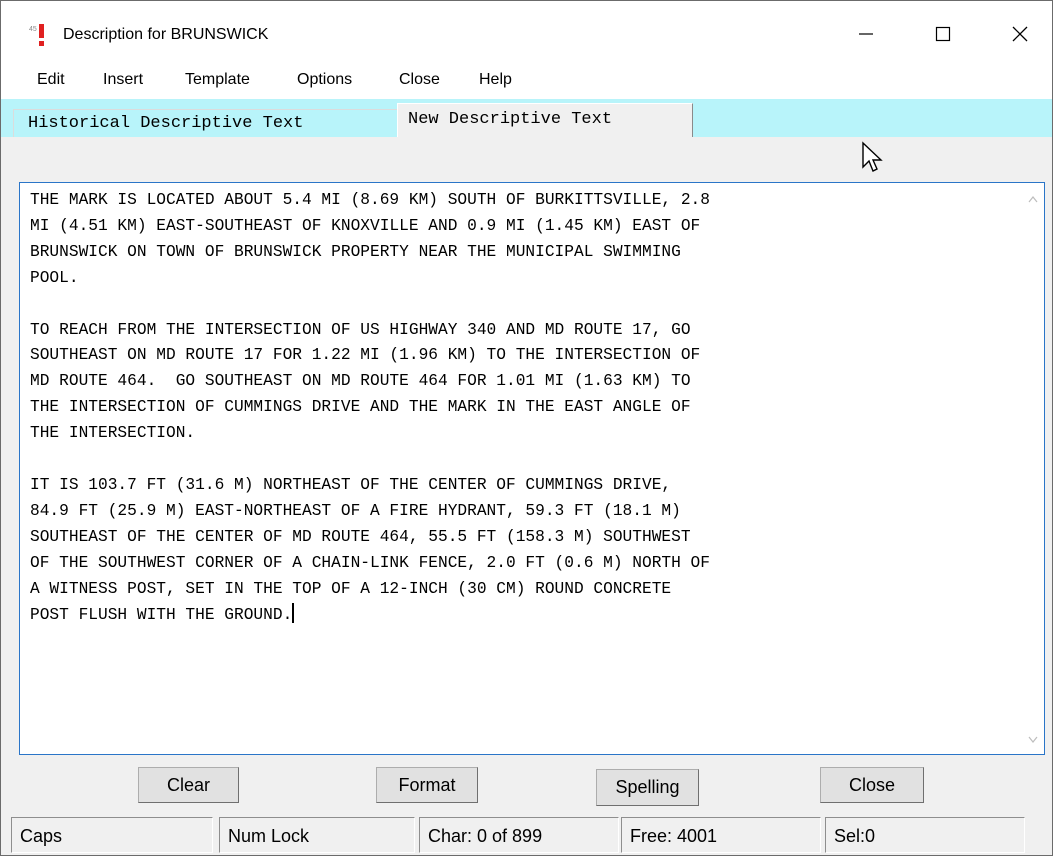 This screenshot has width=1053, height=856. I want to click on close-window-button, so click(1020, 34).